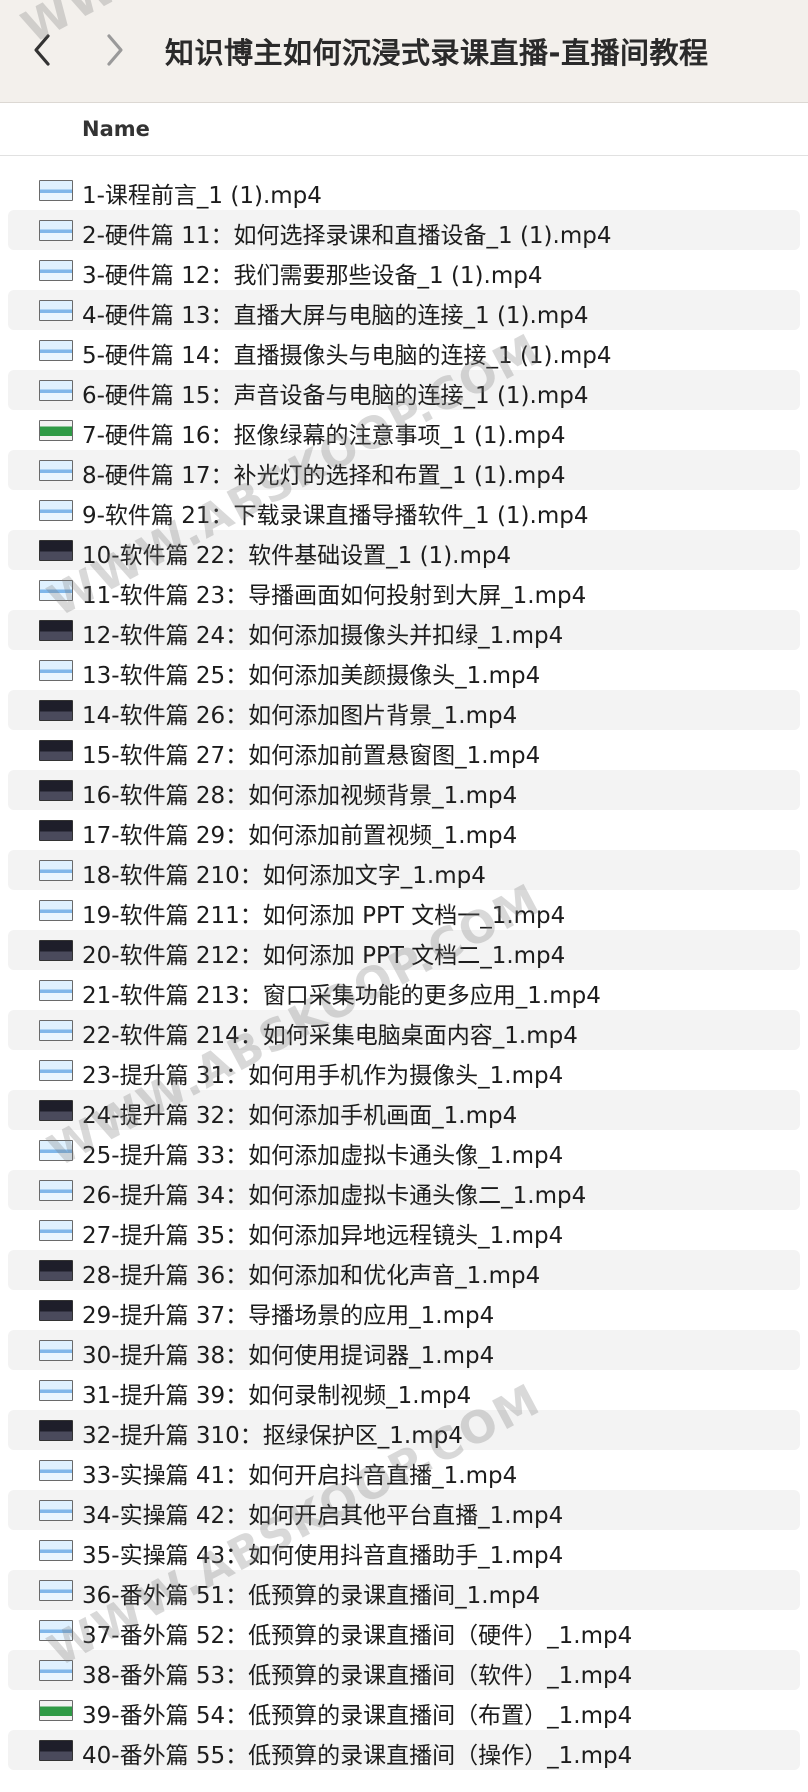  I want to click on file-name: 29-提升篇 37：导播场景的应用_1.mp4, so click(288, 1316).